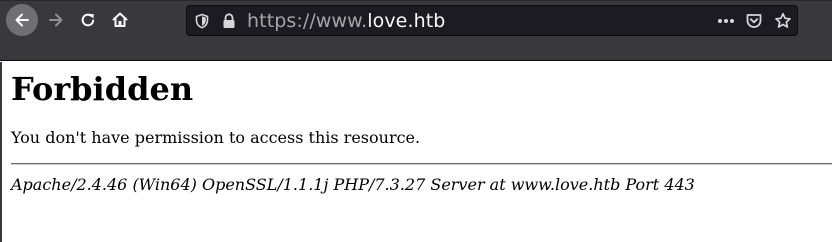  I want to click on url-host: love.htb, so click(406, 21).